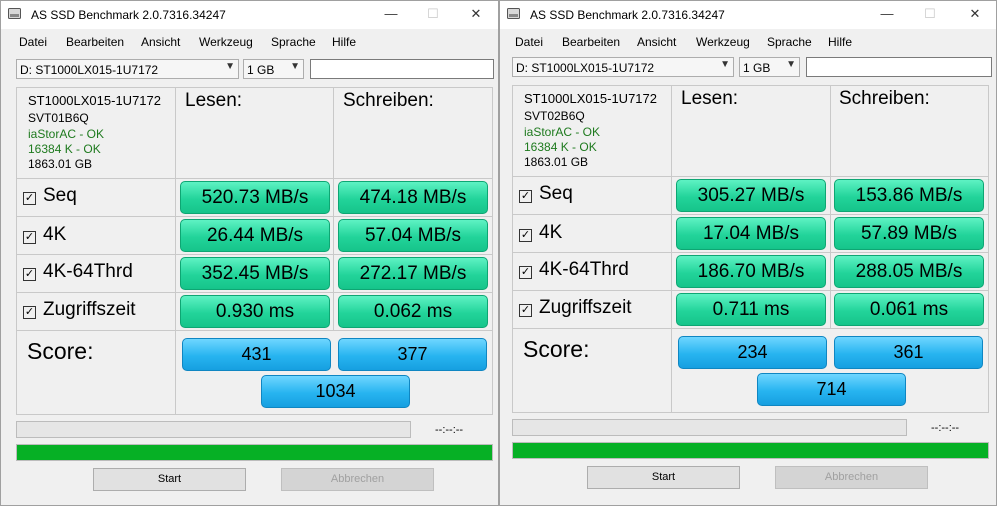 The image size is (997, 506). What do you see at coordinates (909, 309) in the screenshot?
I see `access-write-value: 0.061 ms` at bounding box center [909, 309].